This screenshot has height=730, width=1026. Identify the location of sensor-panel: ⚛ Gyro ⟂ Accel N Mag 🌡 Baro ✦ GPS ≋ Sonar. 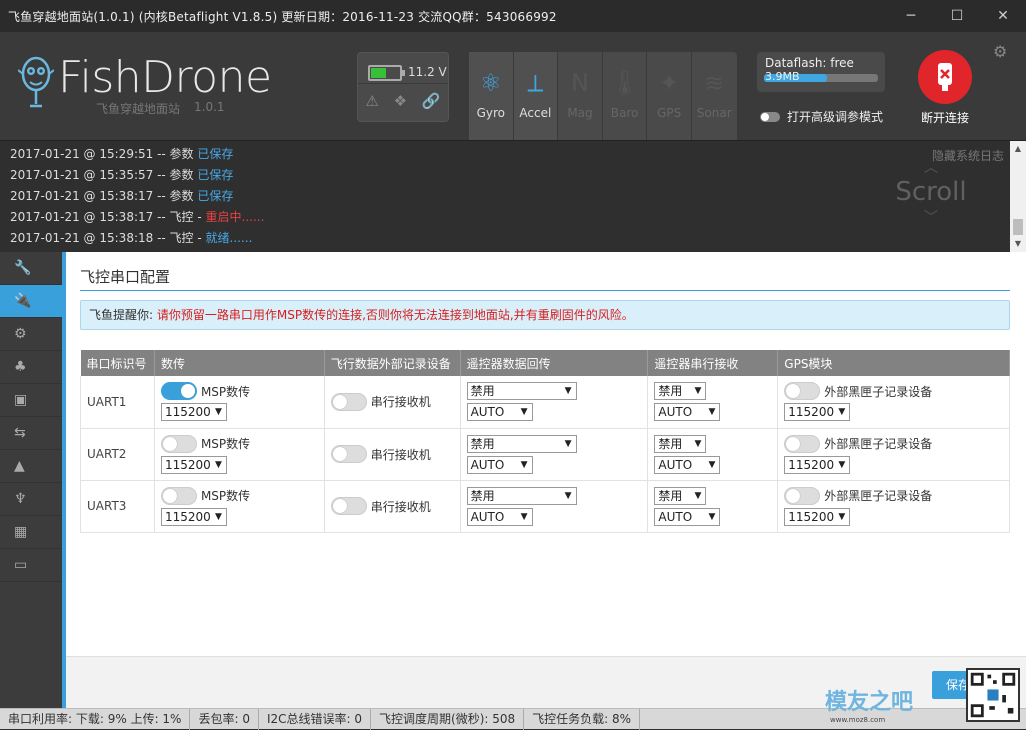
(603, 102).